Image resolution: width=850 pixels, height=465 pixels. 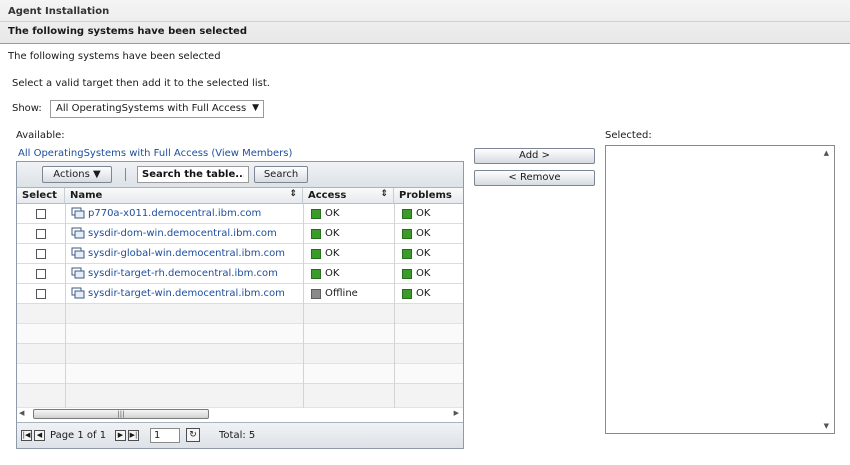 I want to click on scroll-up-icon: ▲, so click(x=826, y=153).